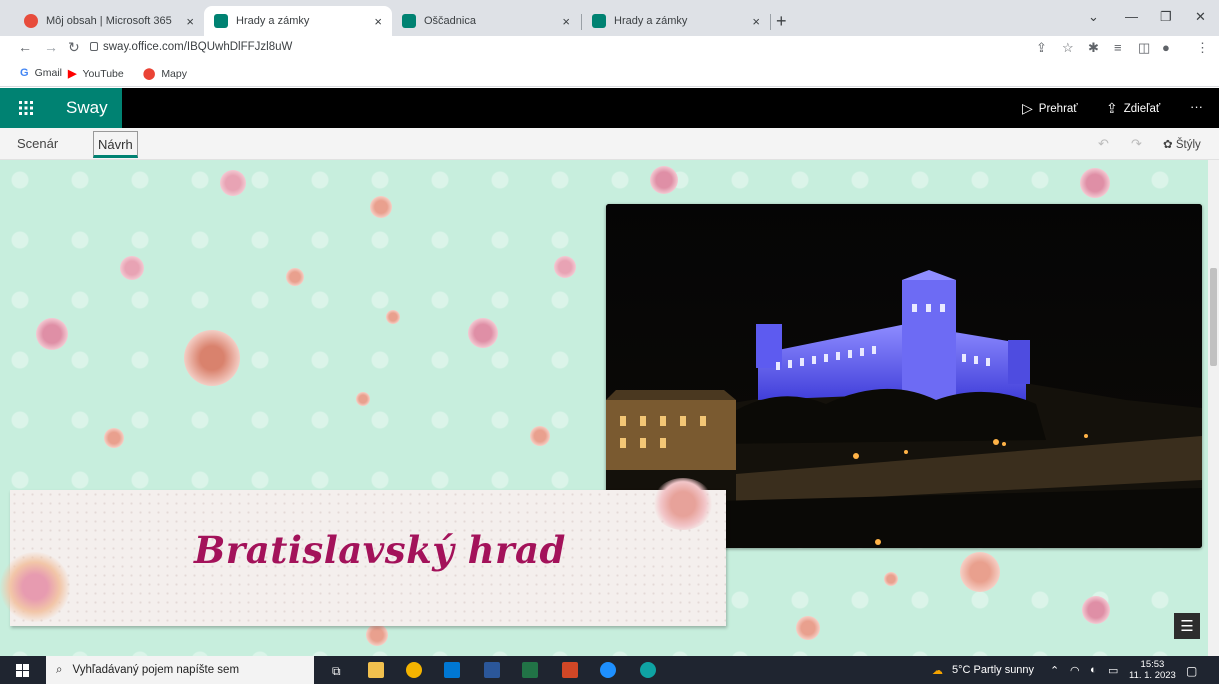 The width and height of the screenshot is (1219, 684). I want to click on new-tab-button: +, so click(781, 21).